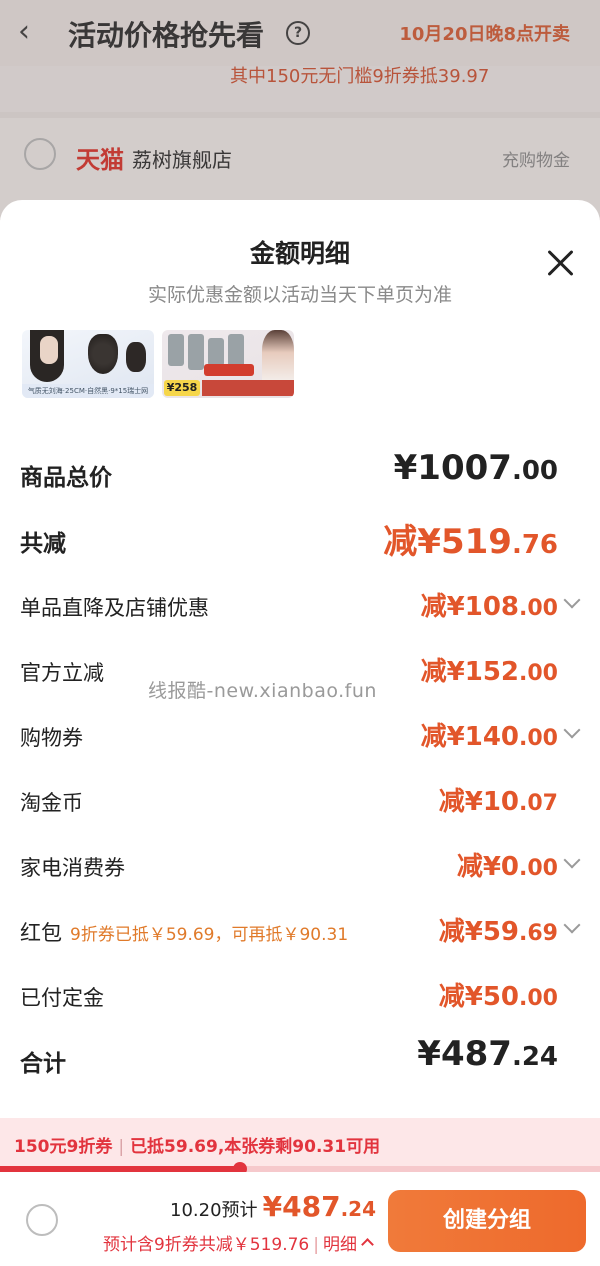 The height and width of the screenshot is (1266, 600). Describe the element at coordinates (228, 364) in the screenshot. I see `product-thumbnail-haircare: ¥258` at that location.